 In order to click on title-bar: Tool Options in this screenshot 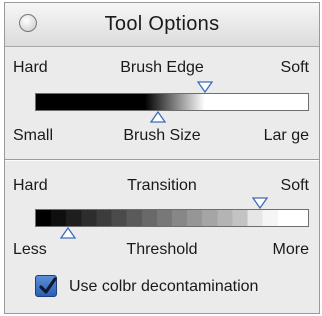, I will do `click(162, 25)`.